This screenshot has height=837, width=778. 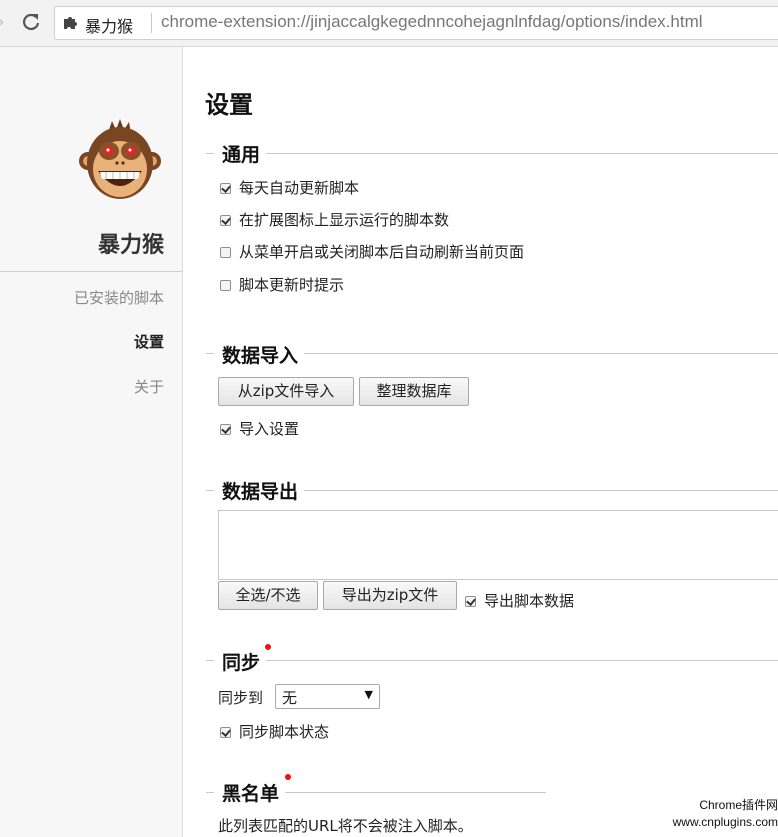 I want to click on option-label: 导出脚本数据, so click(x=529, y=601).